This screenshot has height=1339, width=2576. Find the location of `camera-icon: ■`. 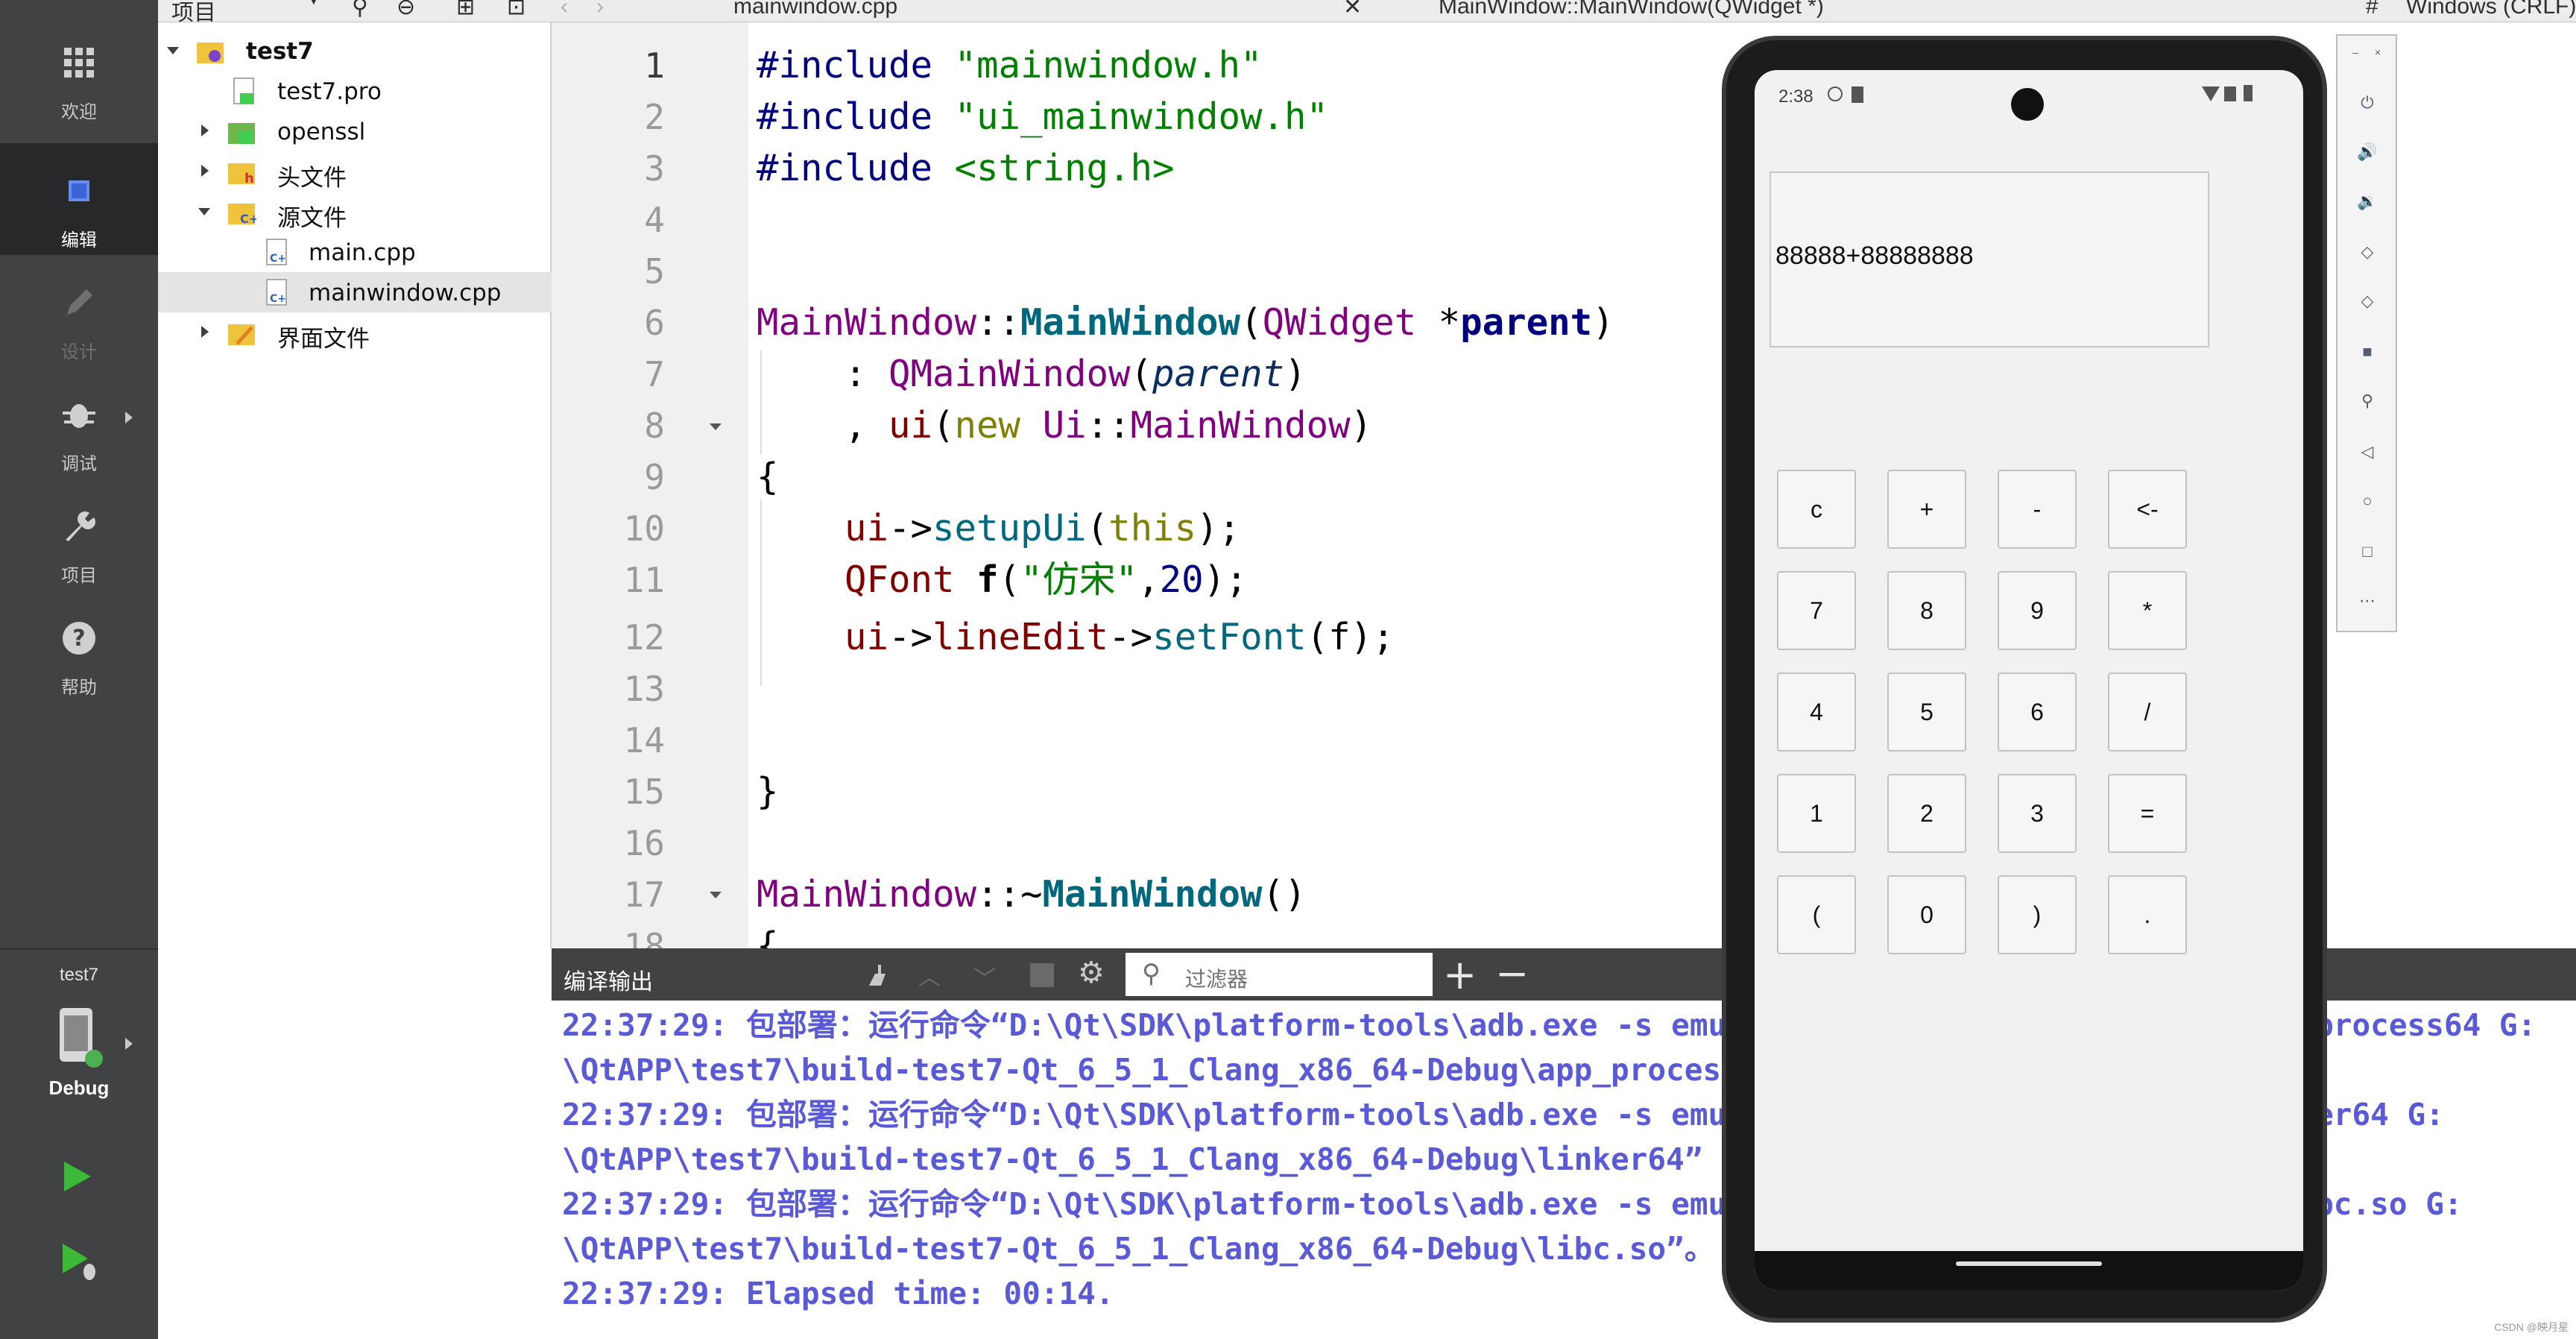

camera-icon: ■ is located at coordinates (2367, 351).